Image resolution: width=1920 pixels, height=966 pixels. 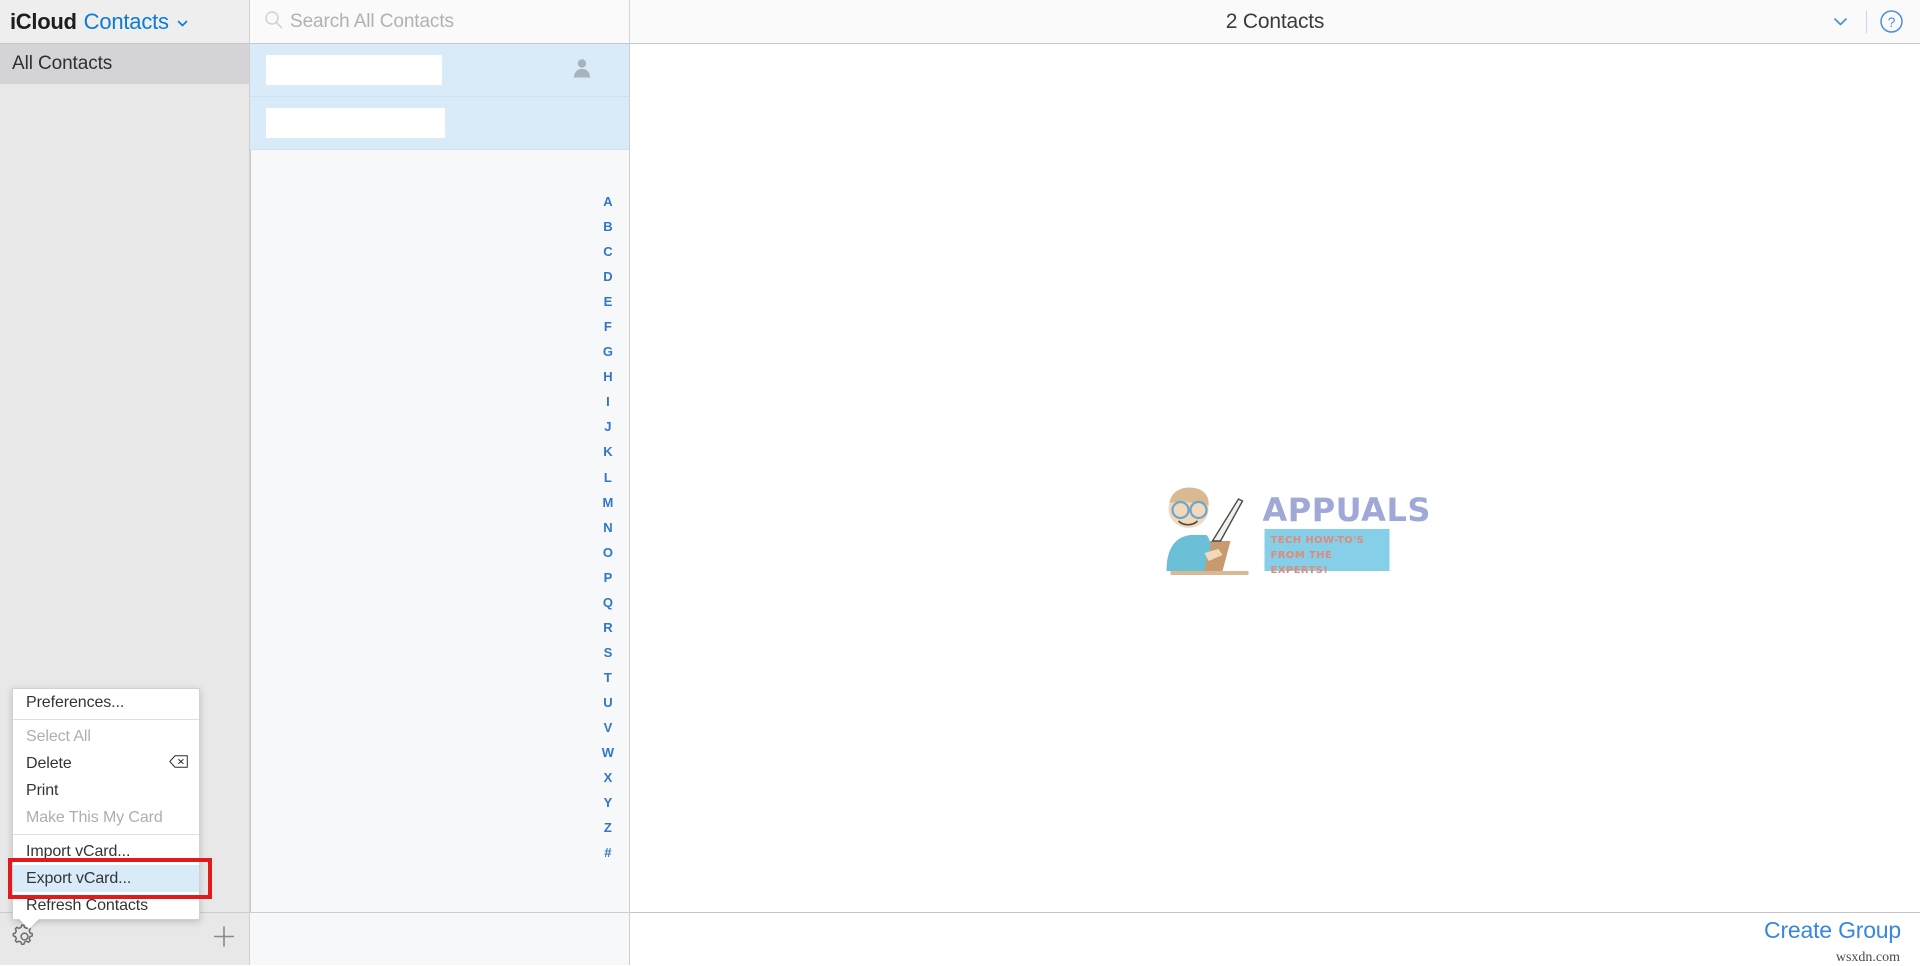 I want to click on delete-key-icon, so click(x=178, y=763).